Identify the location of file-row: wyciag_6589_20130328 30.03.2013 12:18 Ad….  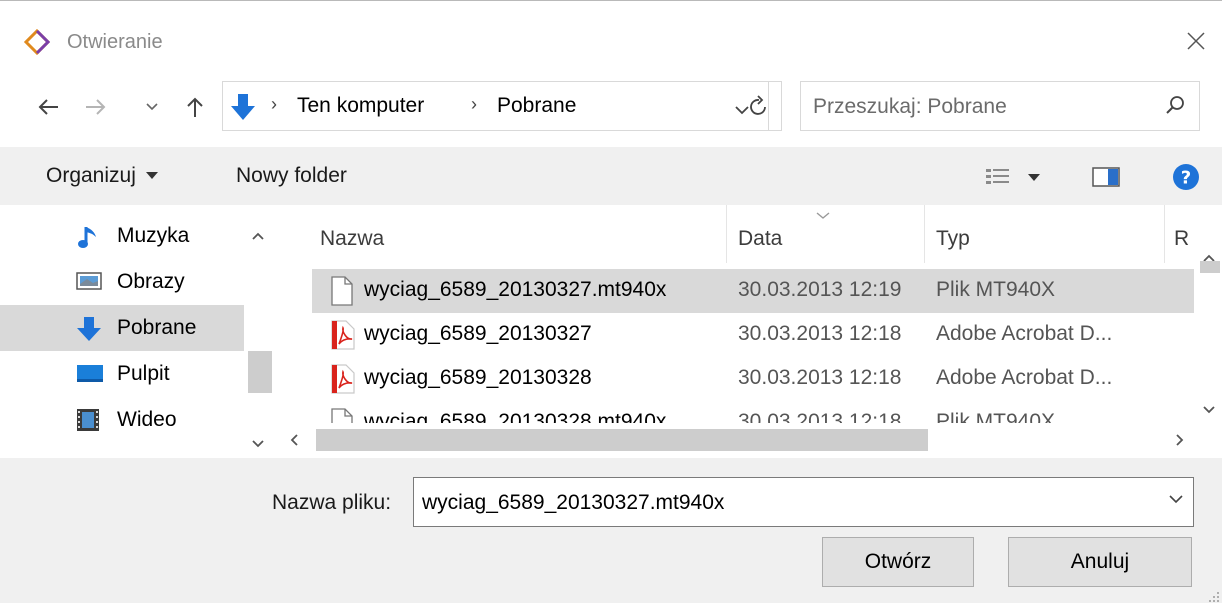
(753, 379).